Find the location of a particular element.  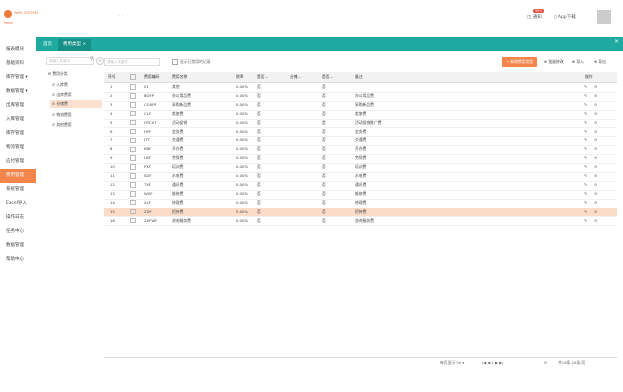

col-tax: 税率 is located at coordinates (240, 77).